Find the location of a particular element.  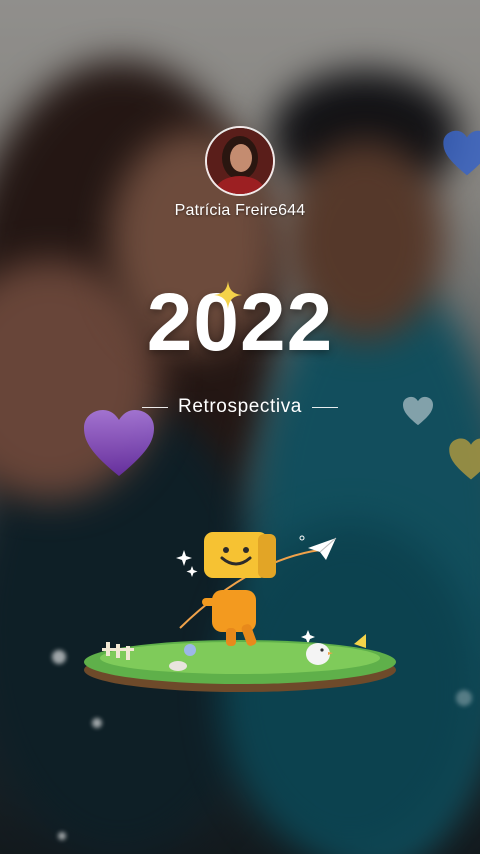

avatar is located at coordinates (240, 161).